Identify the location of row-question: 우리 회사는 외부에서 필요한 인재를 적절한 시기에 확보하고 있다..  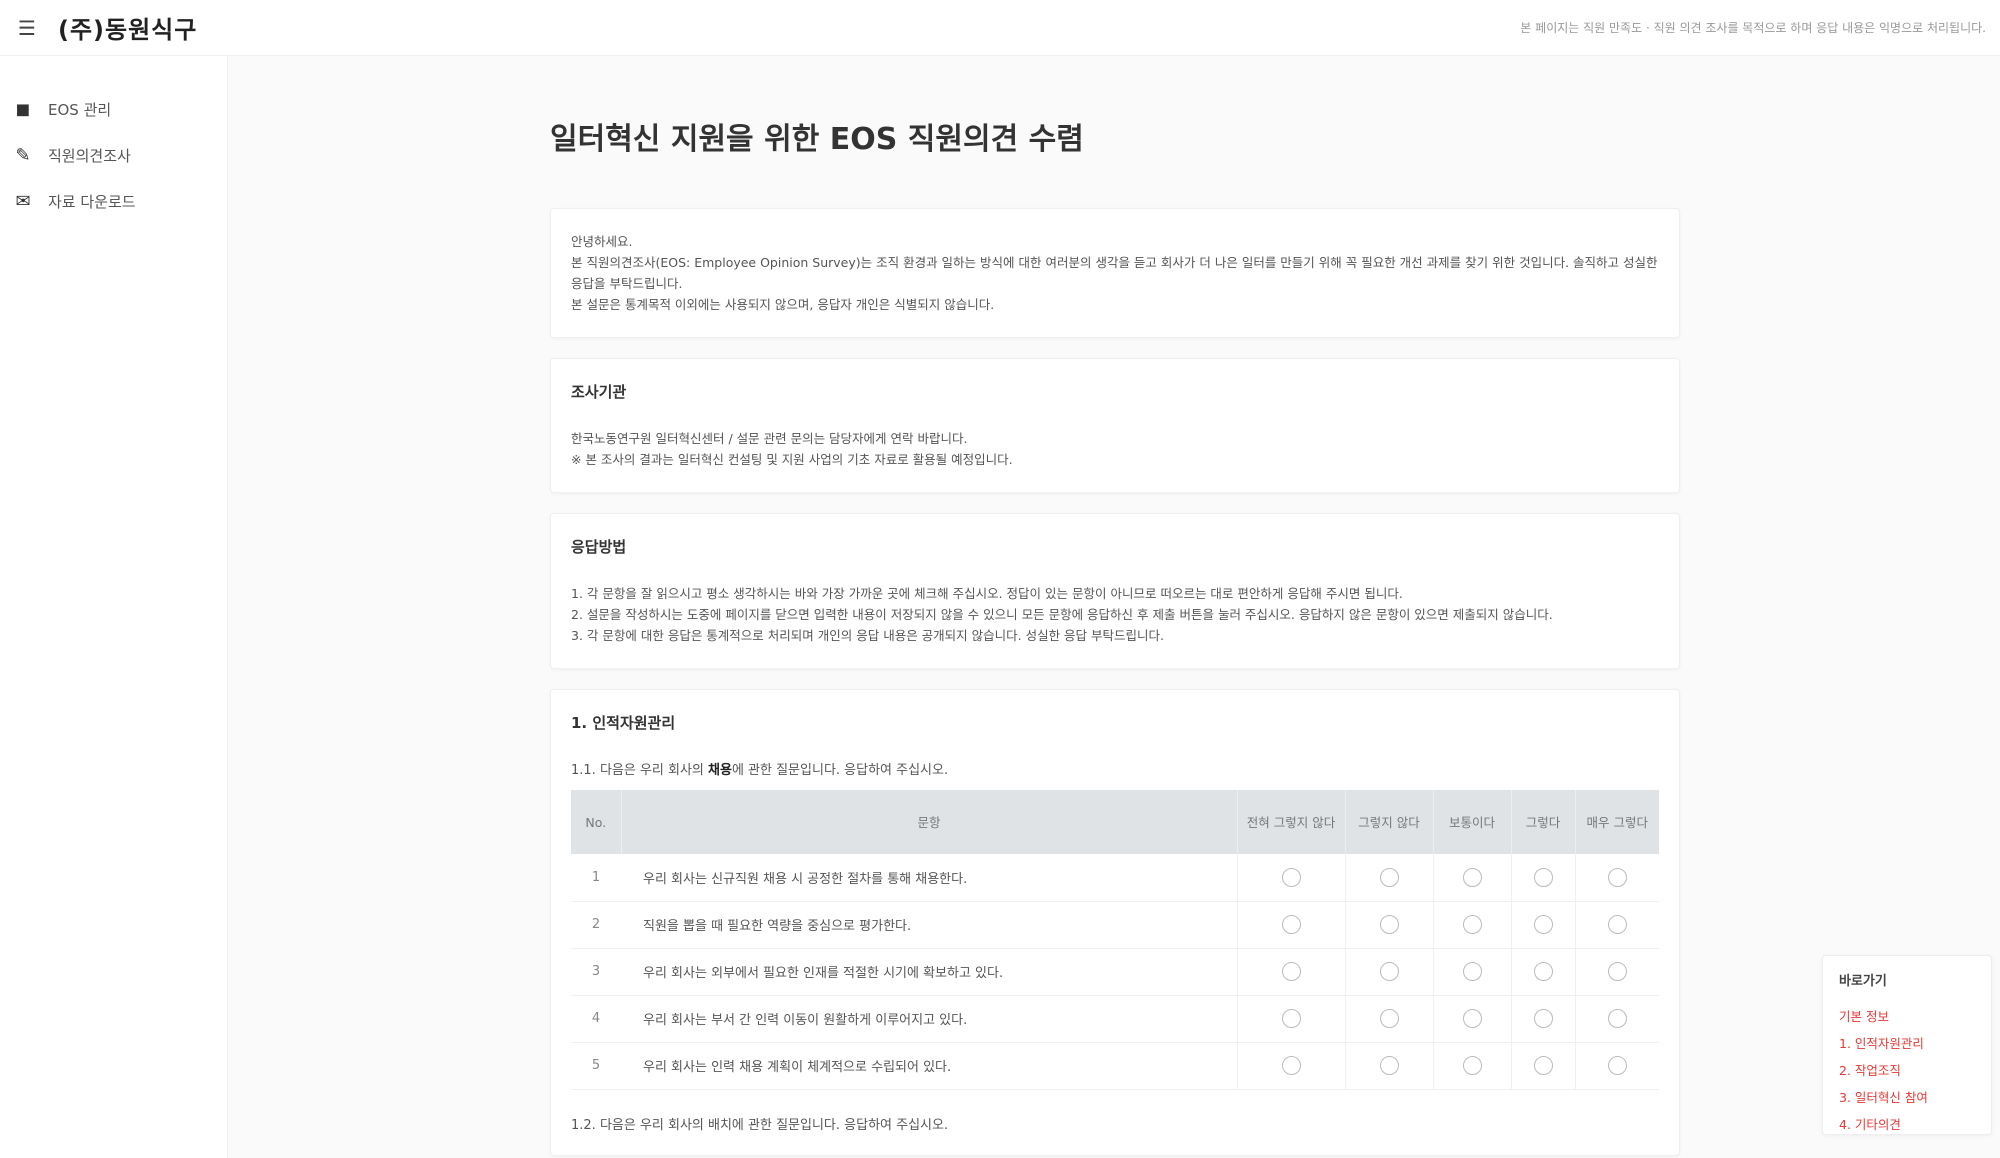
(929, 972).